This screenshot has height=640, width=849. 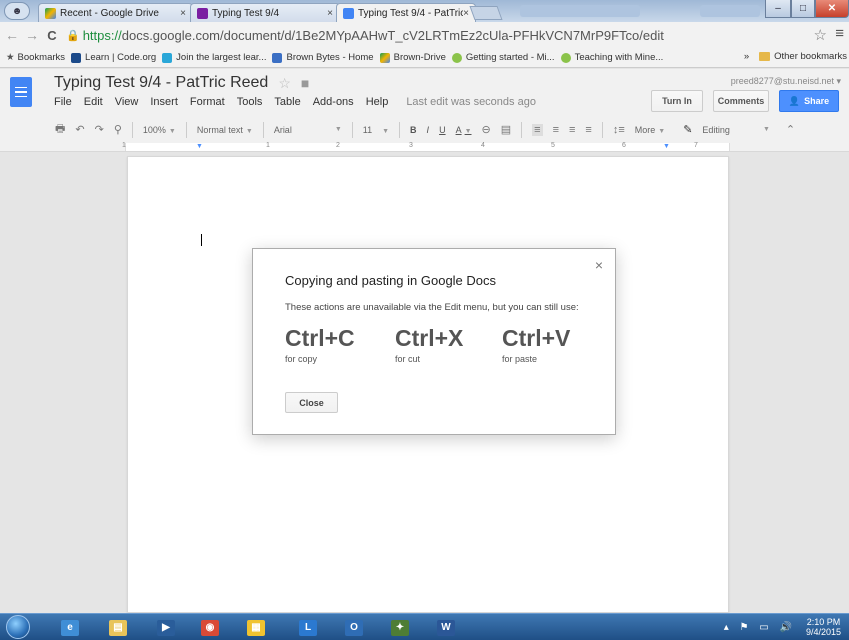 I want to click on minimize-button: –, so click(x=778, y=9).